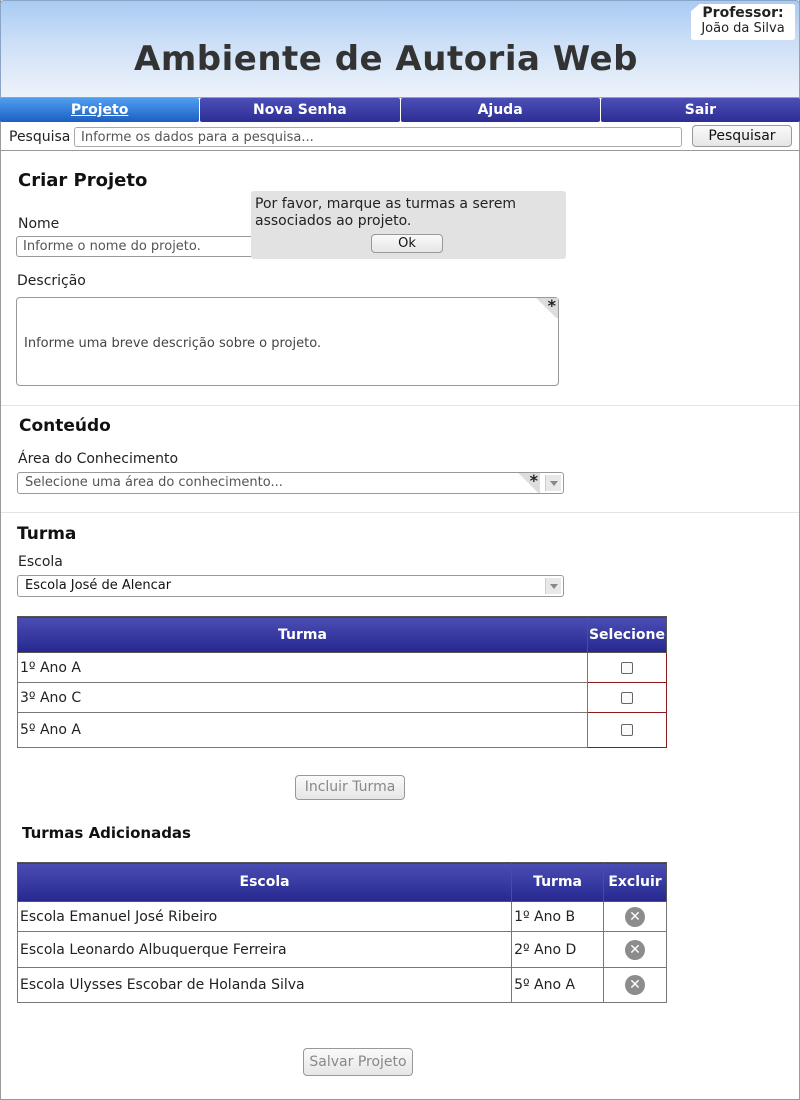 The image size is (800, 1100). Describe the element at coordinates (557, 916) in the screenshot. I see `turma-cell: 1º Ano B` at that location.